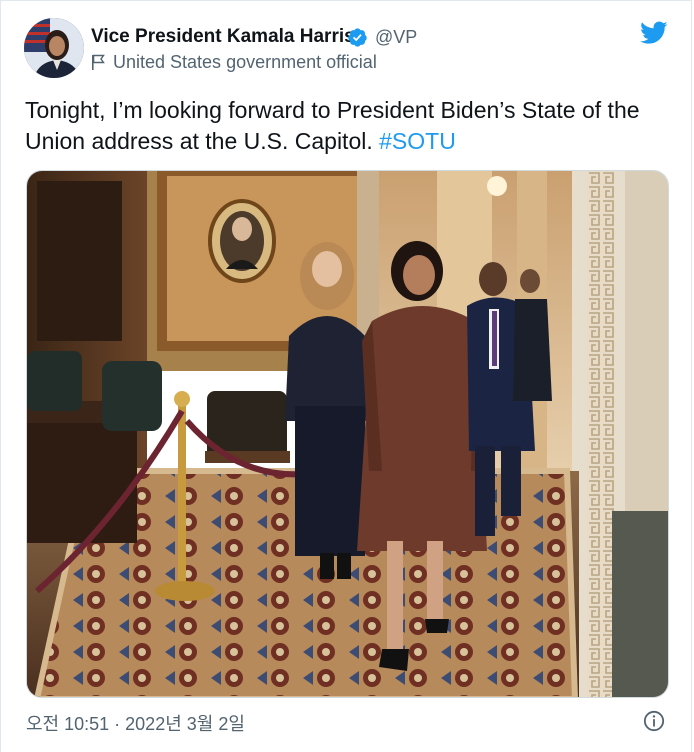  What do you see at coordinates (98, 62) in the screenshot?
I see `government-flag-icon` at bounding box center [98, 62].